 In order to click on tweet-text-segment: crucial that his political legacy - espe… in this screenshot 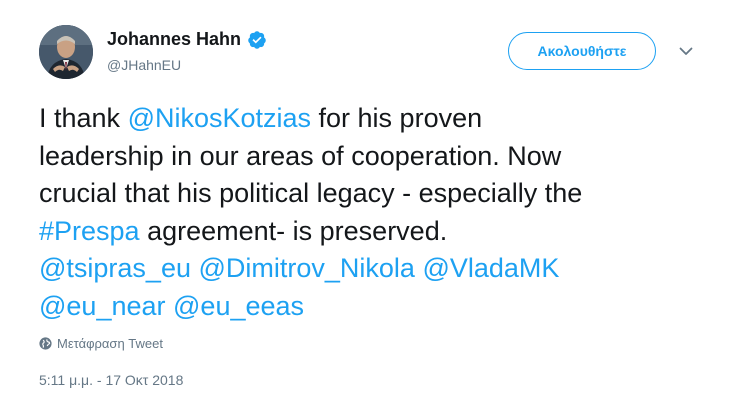, I will do `click(311, 193)`.